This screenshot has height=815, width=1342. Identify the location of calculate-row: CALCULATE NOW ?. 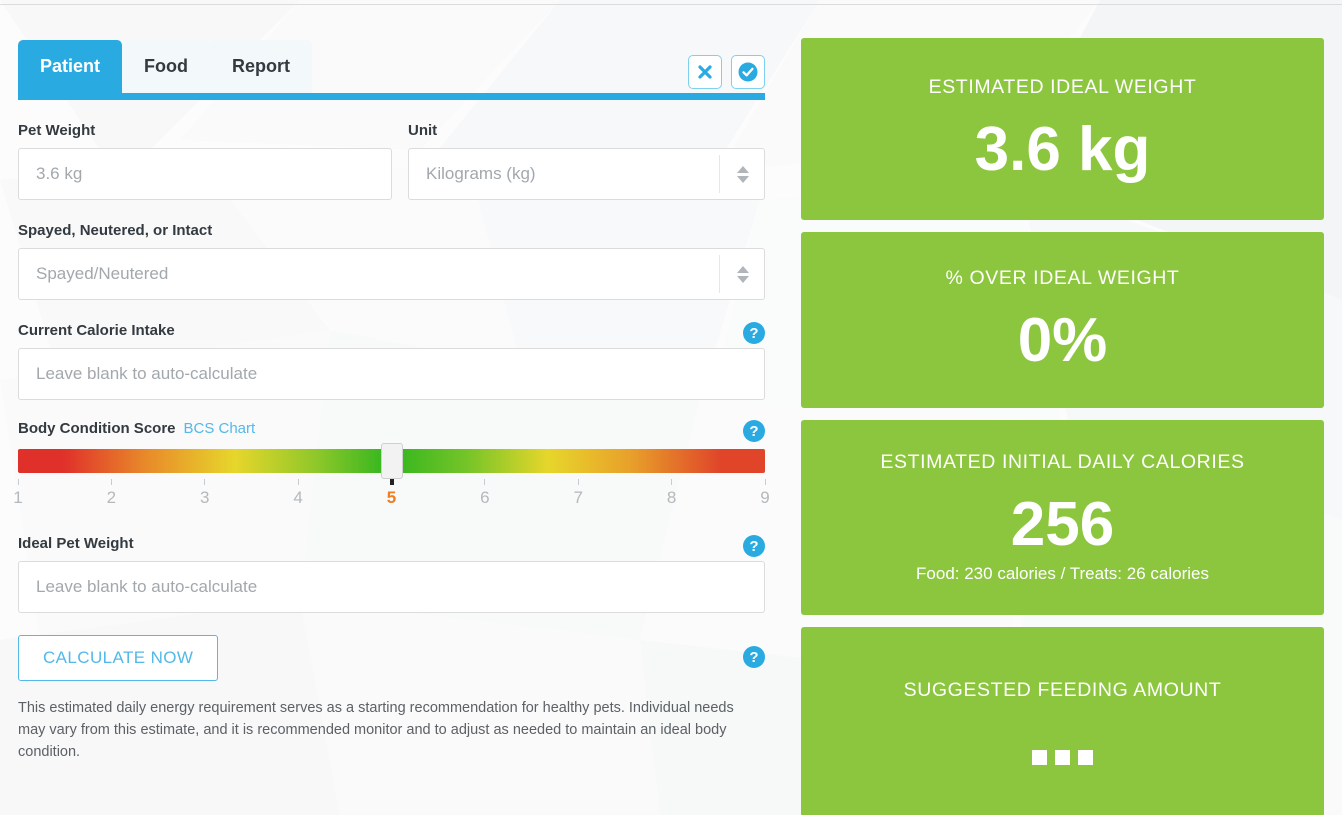
(391, 658).